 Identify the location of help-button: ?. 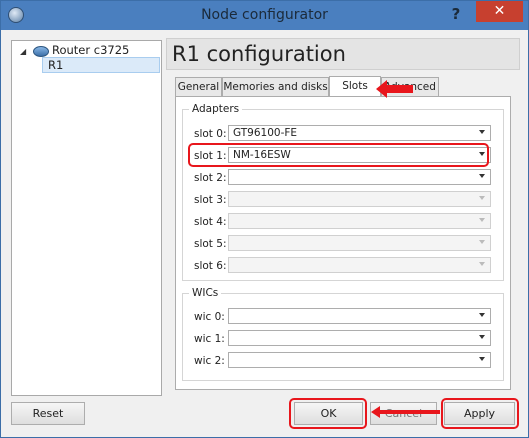
(456, 14).